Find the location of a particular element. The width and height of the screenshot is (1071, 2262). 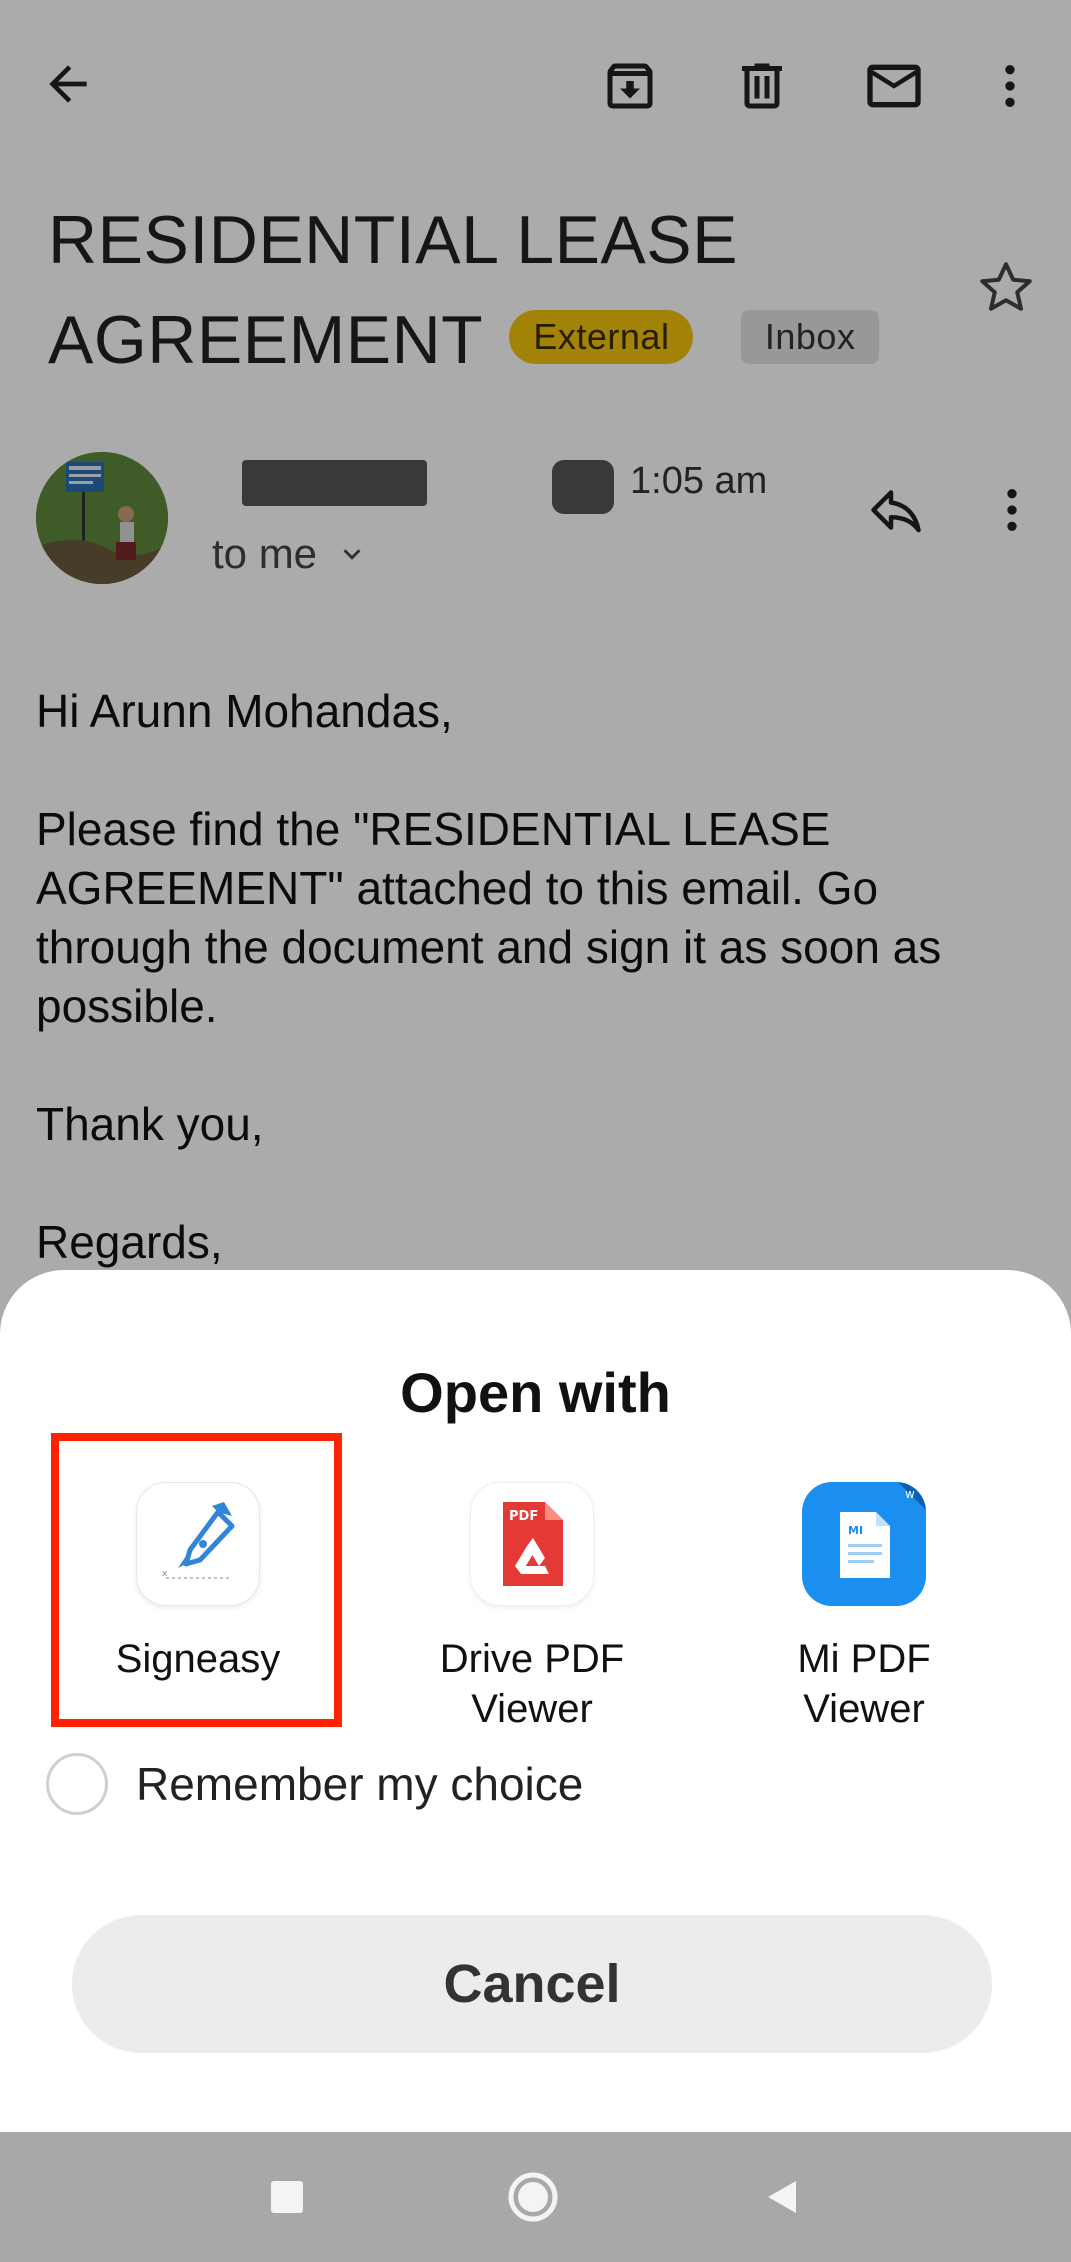

svg-text: MI is located at coordinates (855, 1530).